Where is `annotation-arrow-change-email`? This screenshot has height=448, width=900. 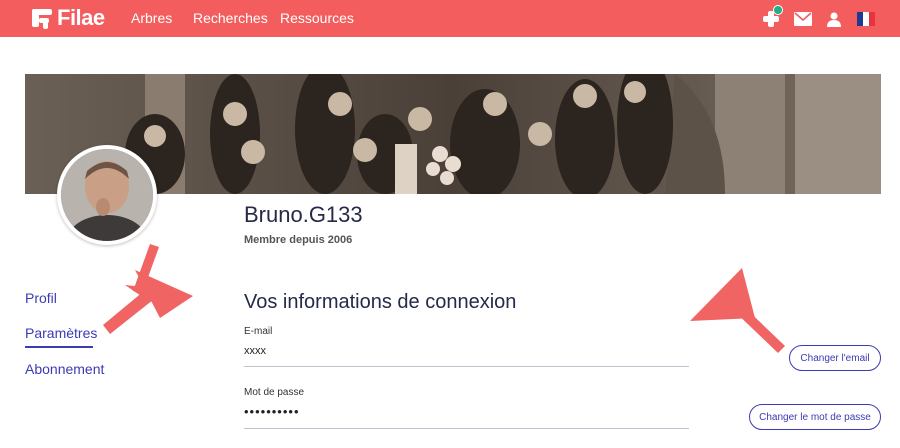
annotation-arrow-change-email is located at coordinates (737, 310).